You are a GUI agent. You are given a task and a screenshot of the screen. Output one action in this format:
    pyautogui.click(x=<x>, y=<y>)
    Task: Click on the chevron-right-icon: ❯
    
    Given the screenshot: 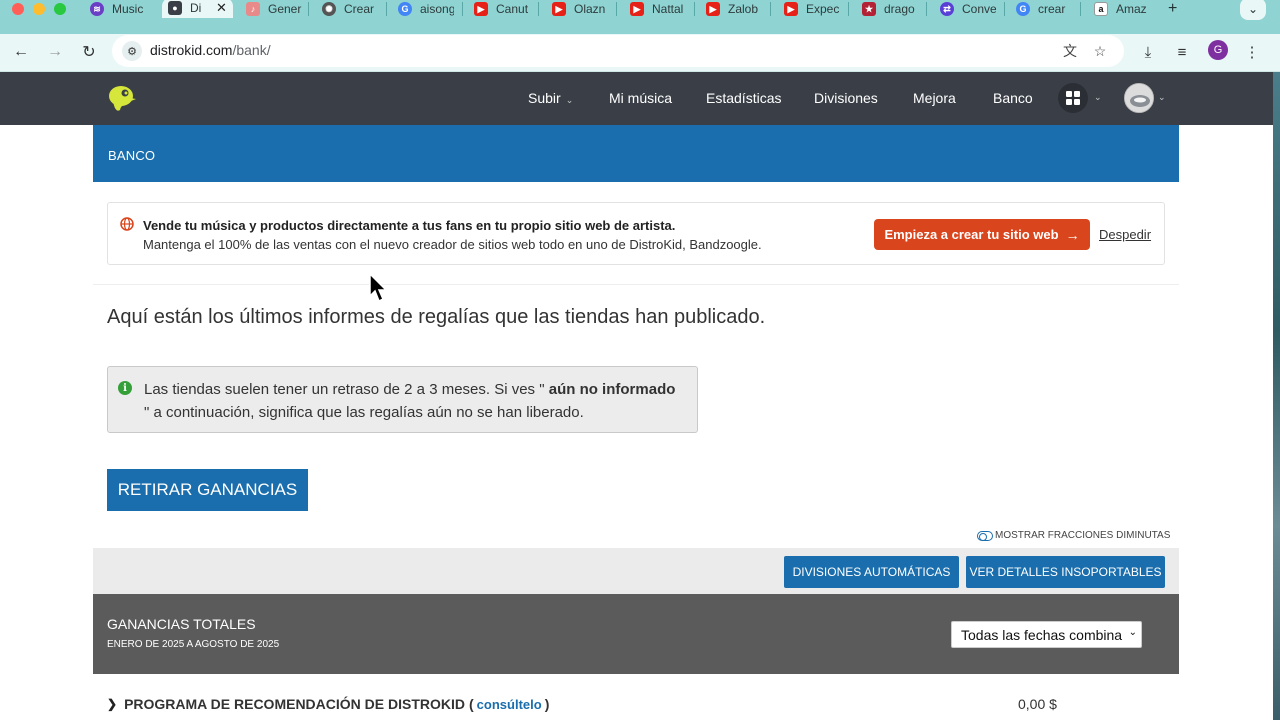 What is the action you would take?
    pyautogui.click(x=112, y=704)
    